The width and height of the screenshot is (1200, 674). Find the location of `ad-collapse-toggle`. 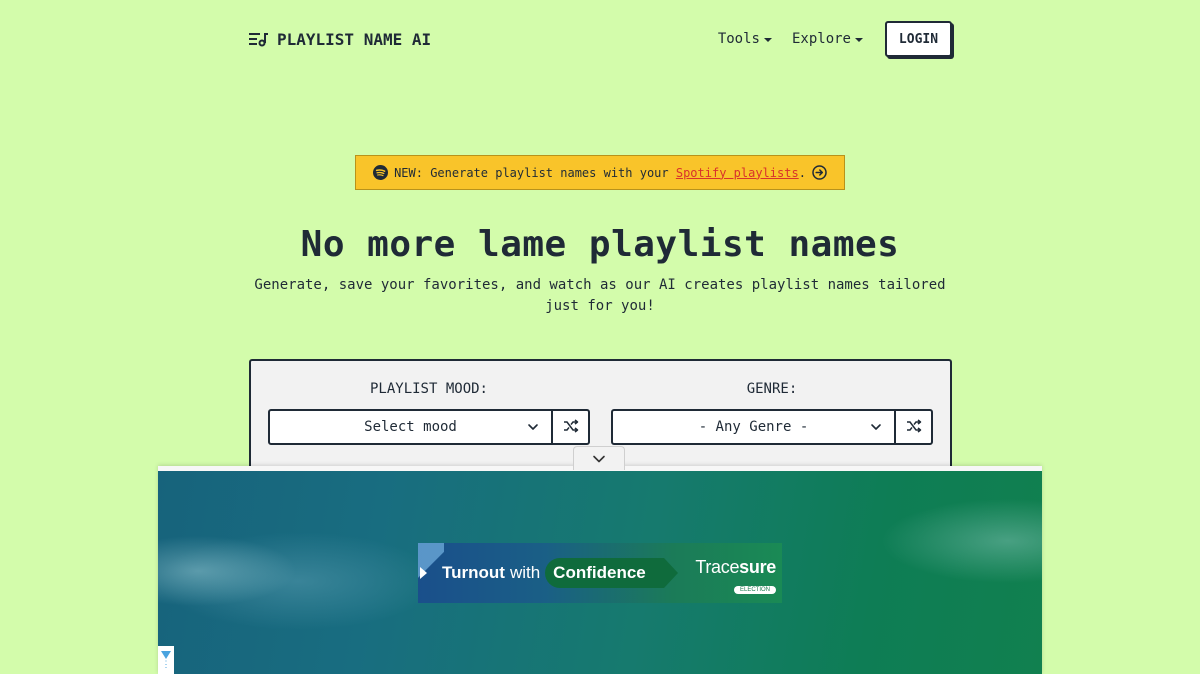

ad-collapse-toggle is located at coordinates (599, 458).